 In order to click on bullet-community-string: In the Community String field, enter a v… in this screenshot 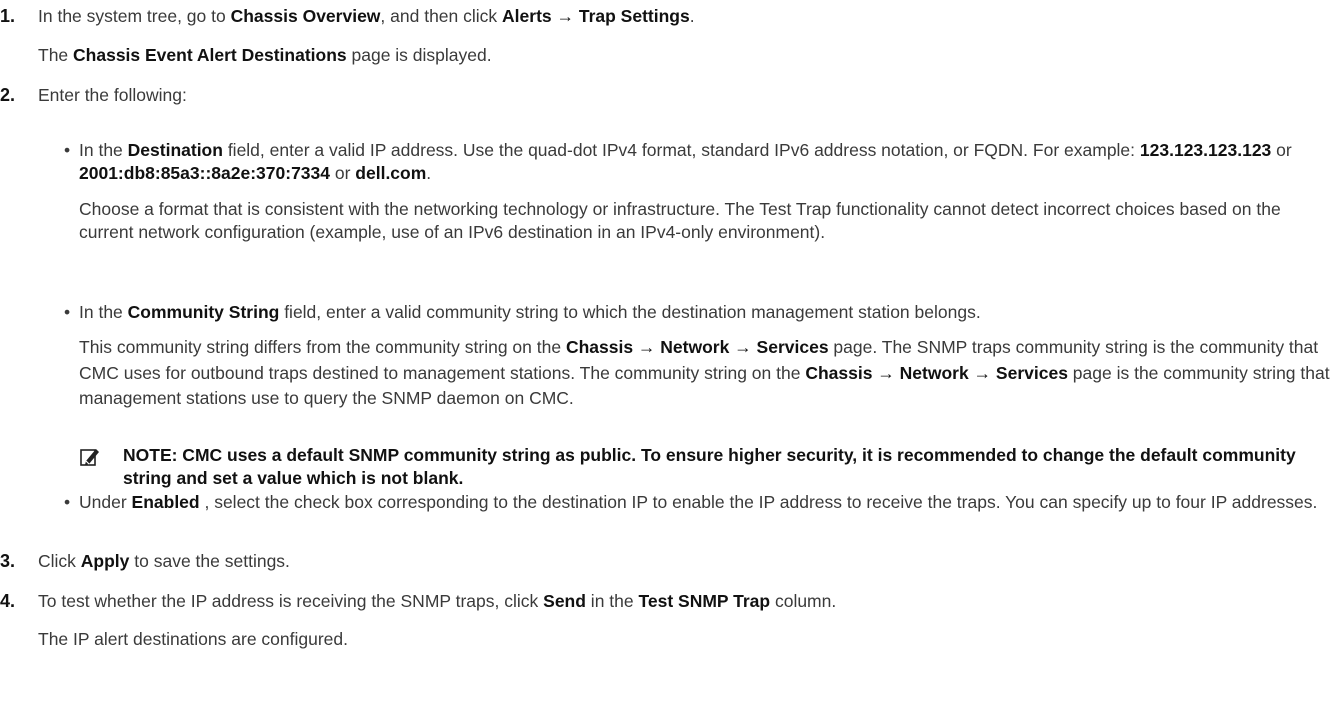, I will do `click(530, 312)`.